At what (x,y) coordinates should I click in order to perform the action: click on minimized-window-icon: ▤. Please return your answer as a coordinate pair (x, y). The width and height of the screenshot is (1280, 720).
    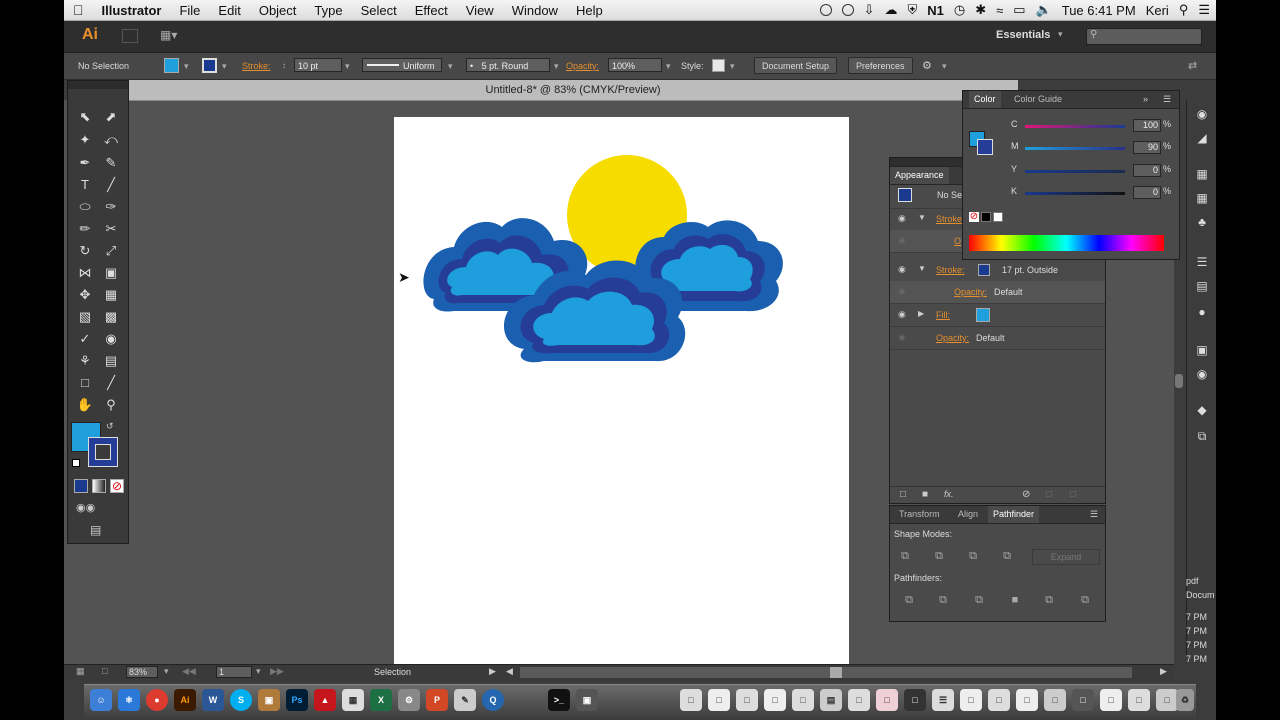
    Looking at the image, I should click on (831, 700).